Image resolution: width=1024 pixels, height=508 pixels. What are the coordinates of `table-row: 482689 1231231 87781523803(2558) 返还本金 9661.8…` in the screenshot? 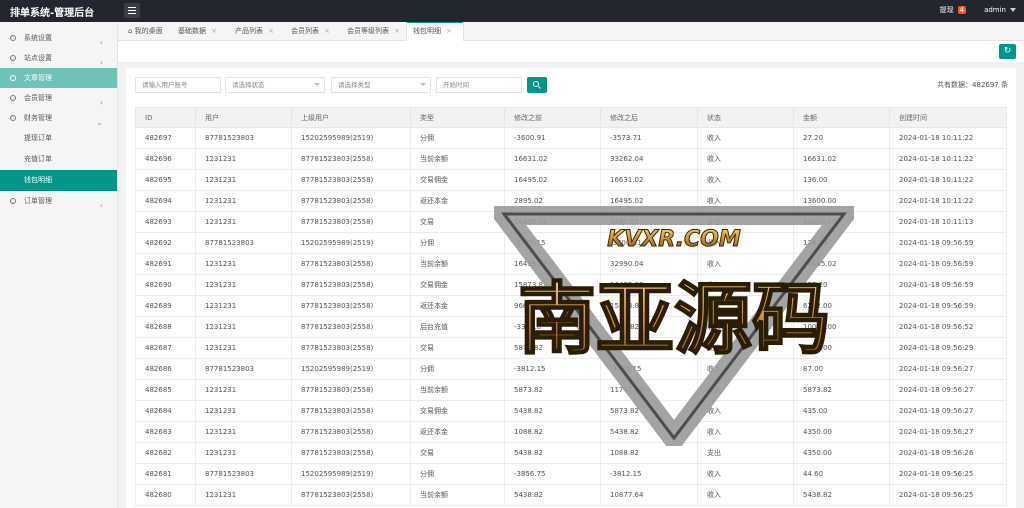 It's located at (571, 306).